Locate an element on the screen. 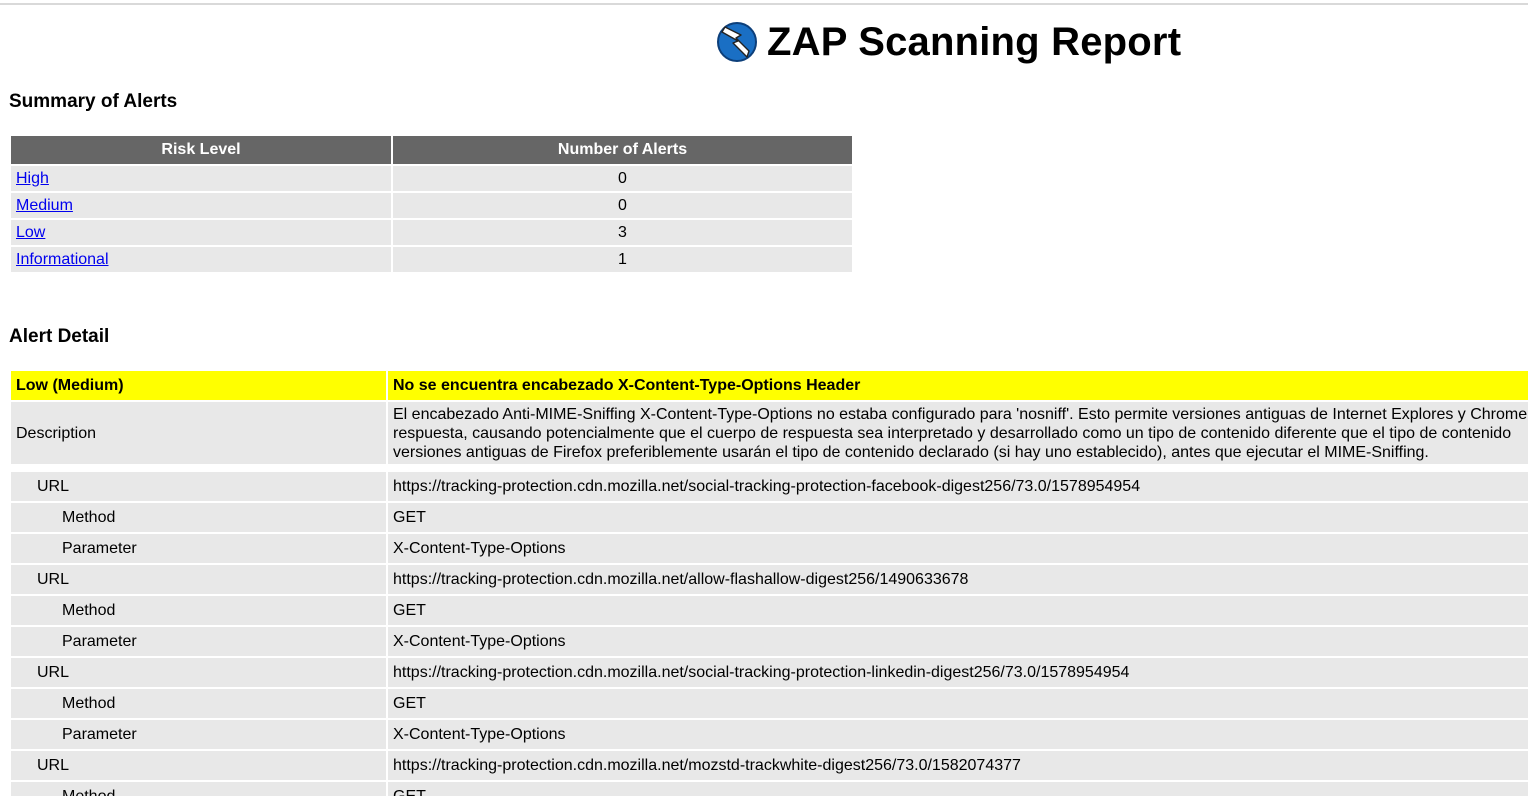  top-divider is located at coordinates (764, 4).